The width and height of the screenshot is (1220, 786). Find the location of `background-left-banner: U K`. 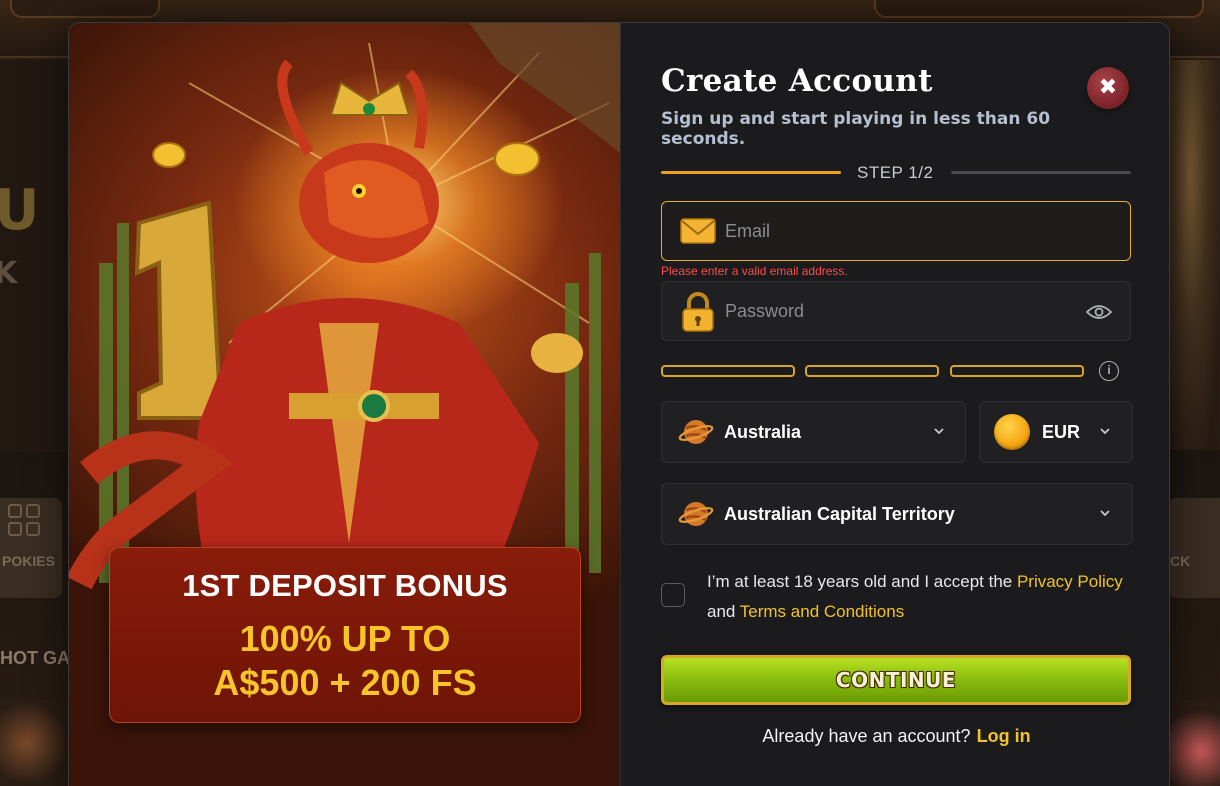

background-left-banner: U K is located at coordinates (34, 256).